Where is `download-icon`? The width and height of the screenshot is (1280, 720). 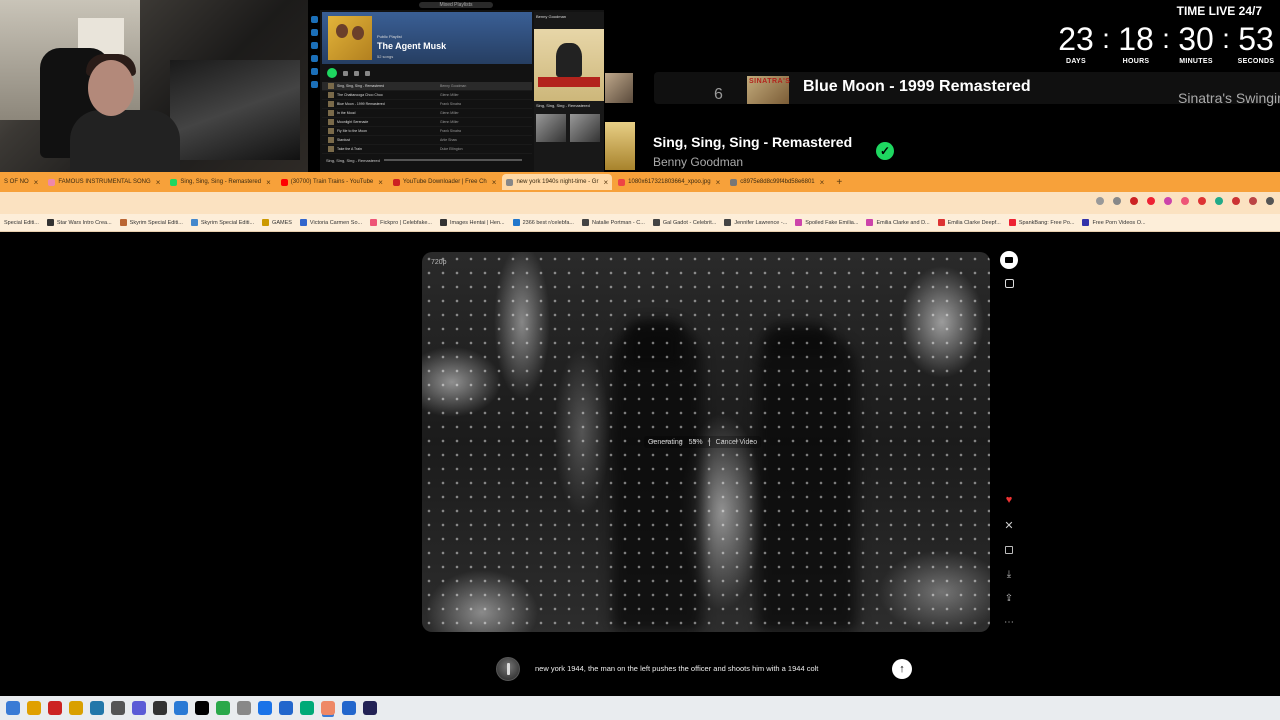
download-icon is located at coordinates (356, 73).